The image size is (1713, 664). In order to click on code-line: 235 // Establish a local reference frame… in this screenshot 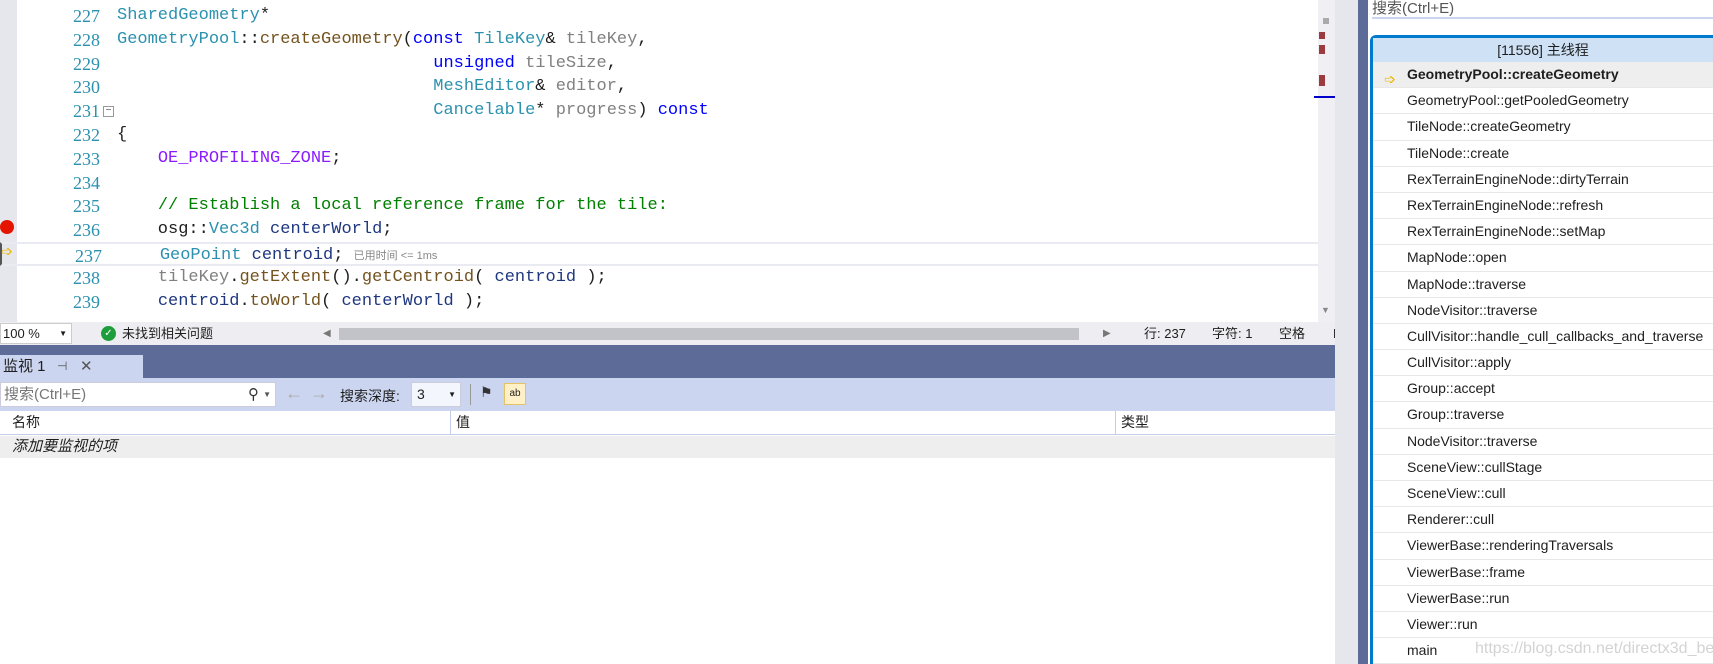, I will do `click(667, 206)`.